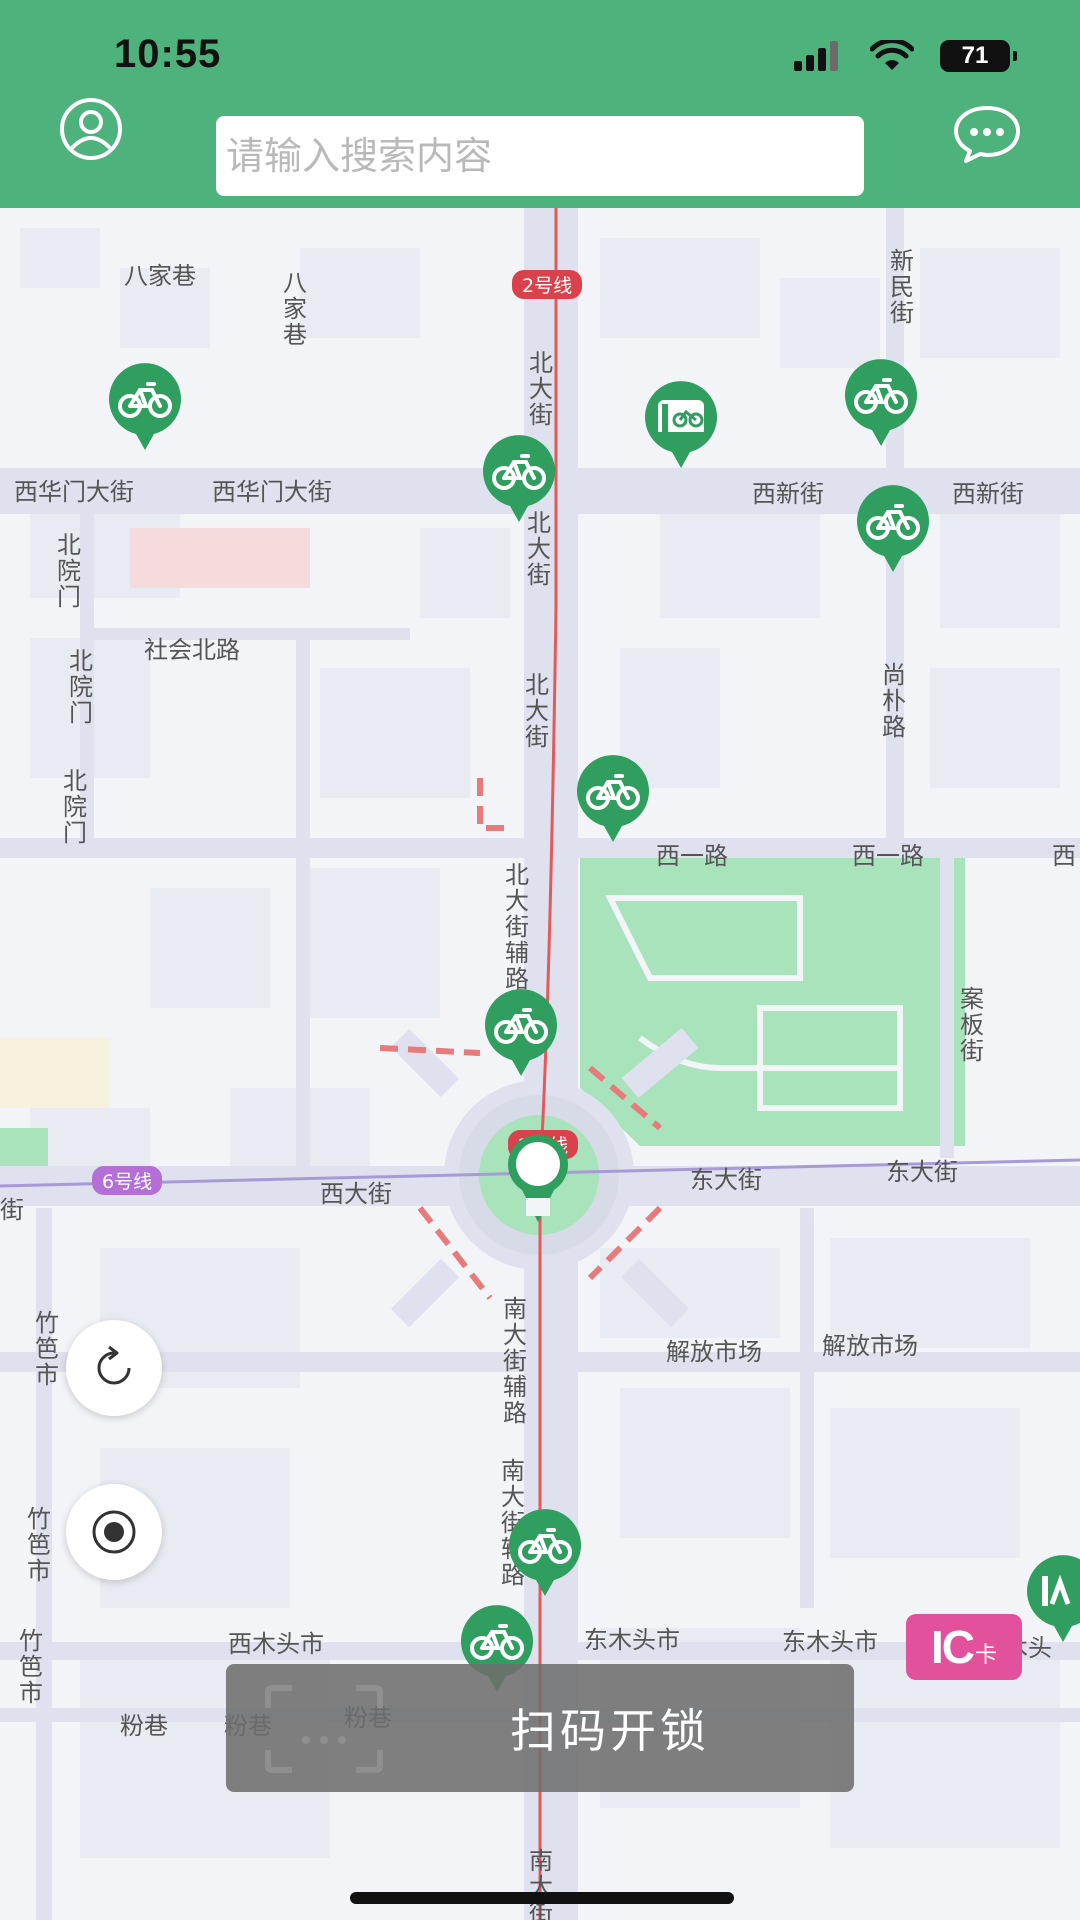 The height and width of the screenshot is (1920, 1080). Describe the element at coordinates (91, 129) in the screenshot. I see `user-icon` at that location.